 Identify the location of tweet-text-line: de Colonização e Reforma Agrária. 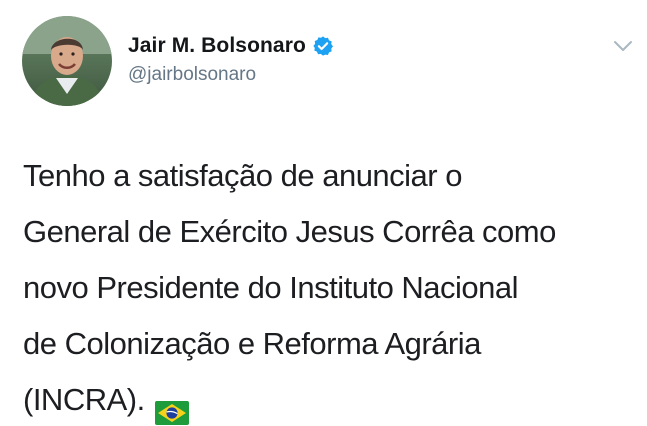
(252, 343).